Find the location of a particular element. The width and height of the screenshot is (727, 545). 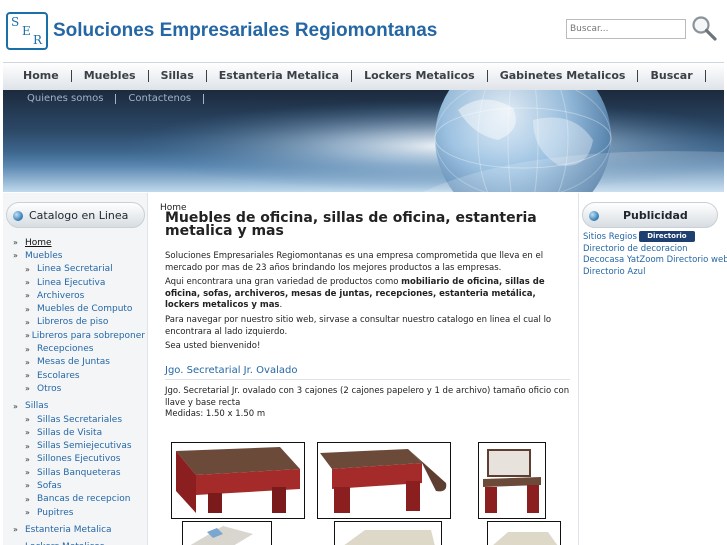

sidebar-item-label: Linea Ejecutiva is located at coordinates (71, 282).